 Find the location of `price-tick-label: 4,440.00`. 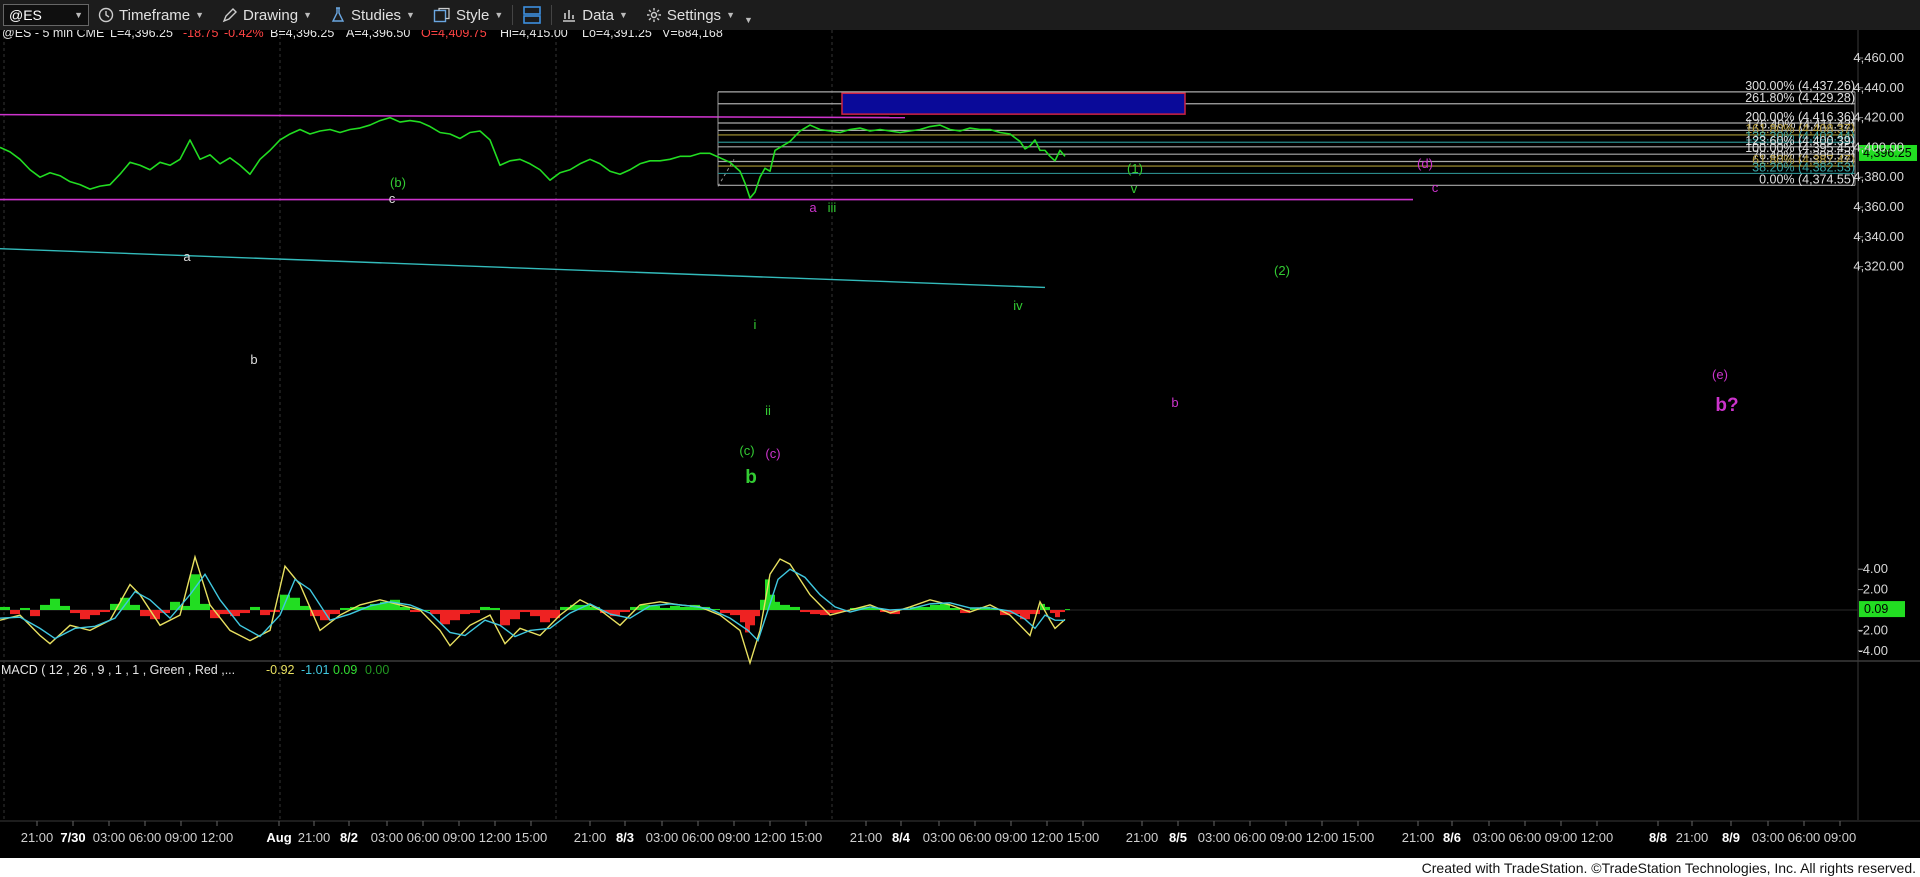

price-tick-label: 4,440.00 is located at coordinates (1878, 87).